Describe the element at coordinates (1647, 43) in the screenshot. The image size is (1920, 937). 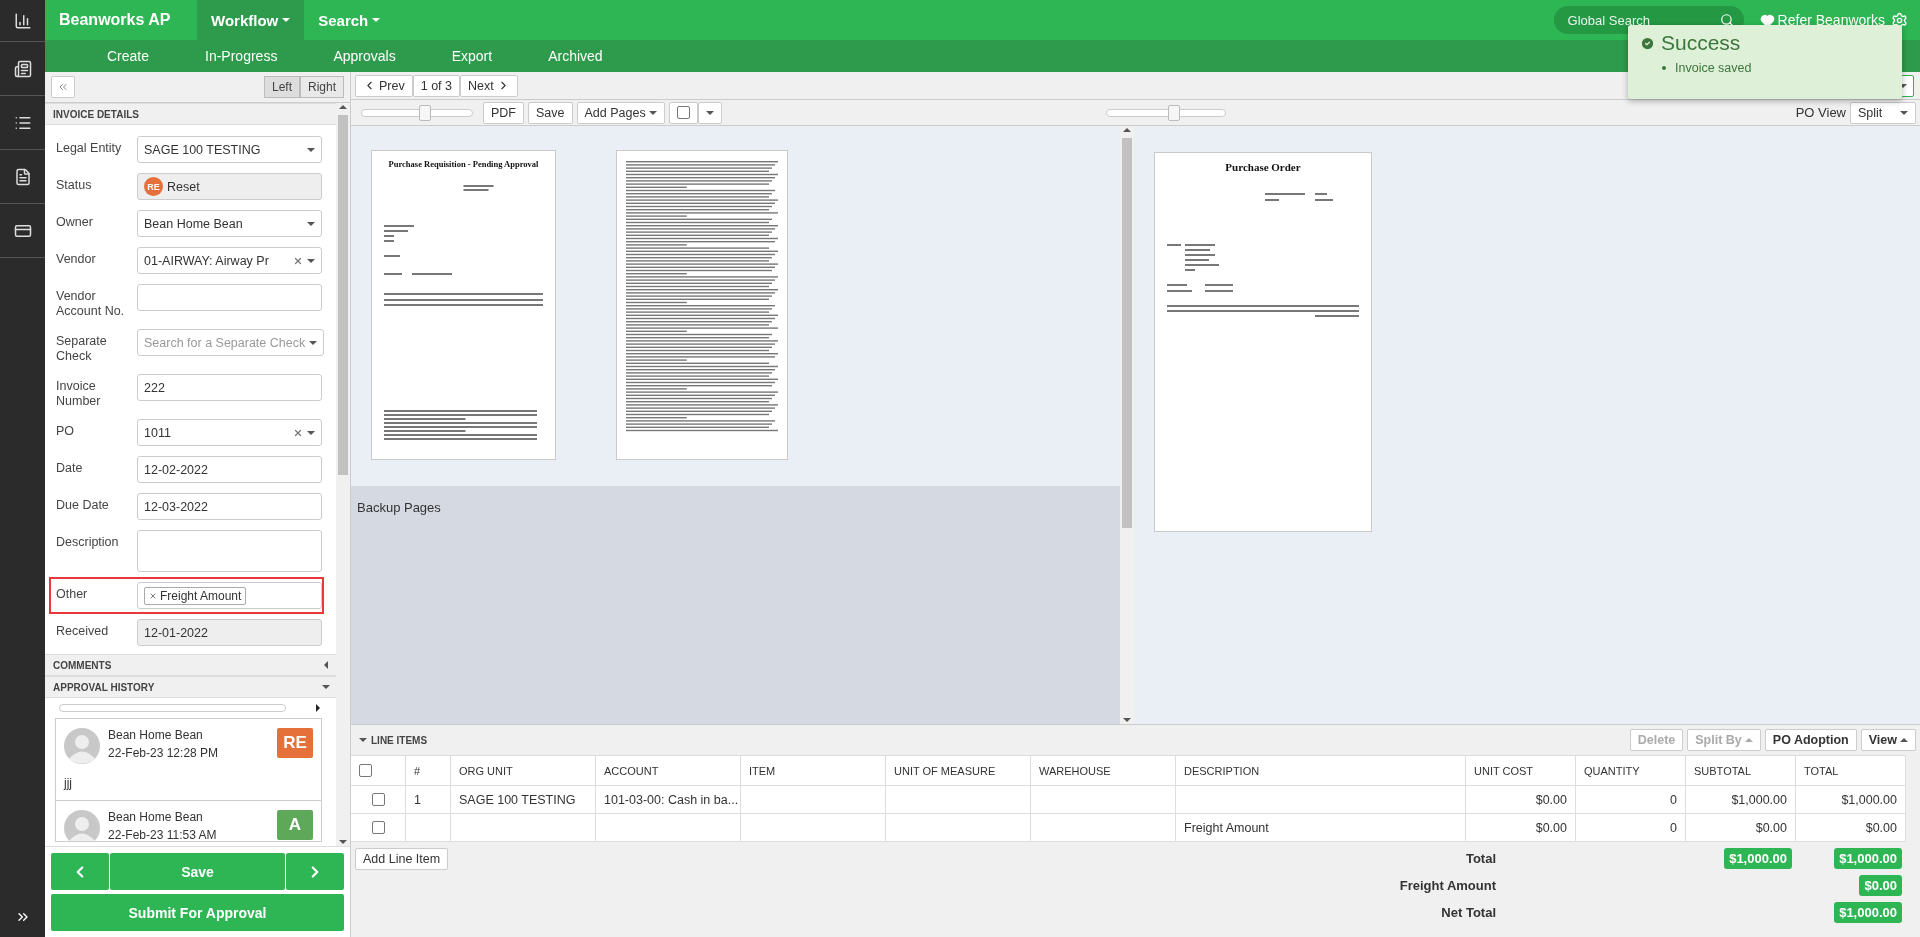
I see `check-icon` at that location.